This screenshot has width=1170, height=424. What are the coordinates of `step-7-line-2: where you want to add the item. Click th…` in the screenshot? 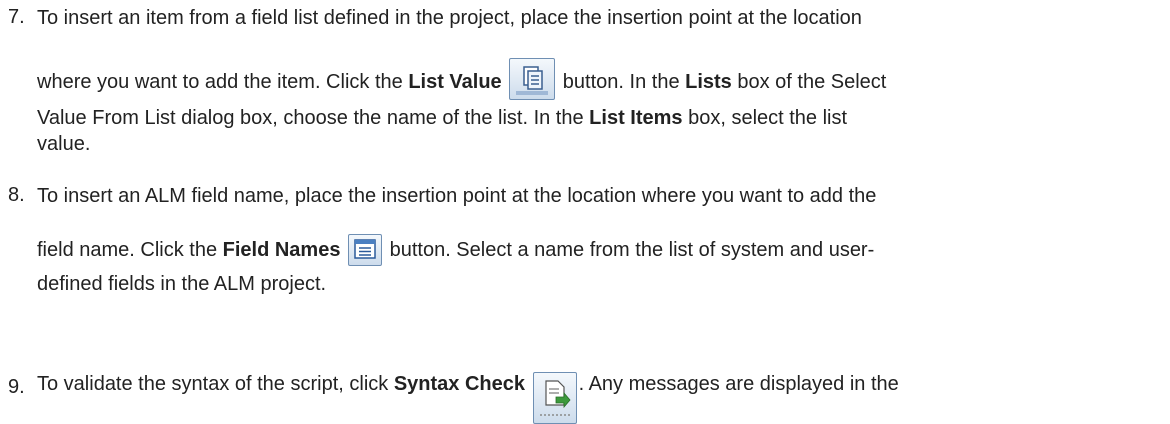 It's located at (461, 82).